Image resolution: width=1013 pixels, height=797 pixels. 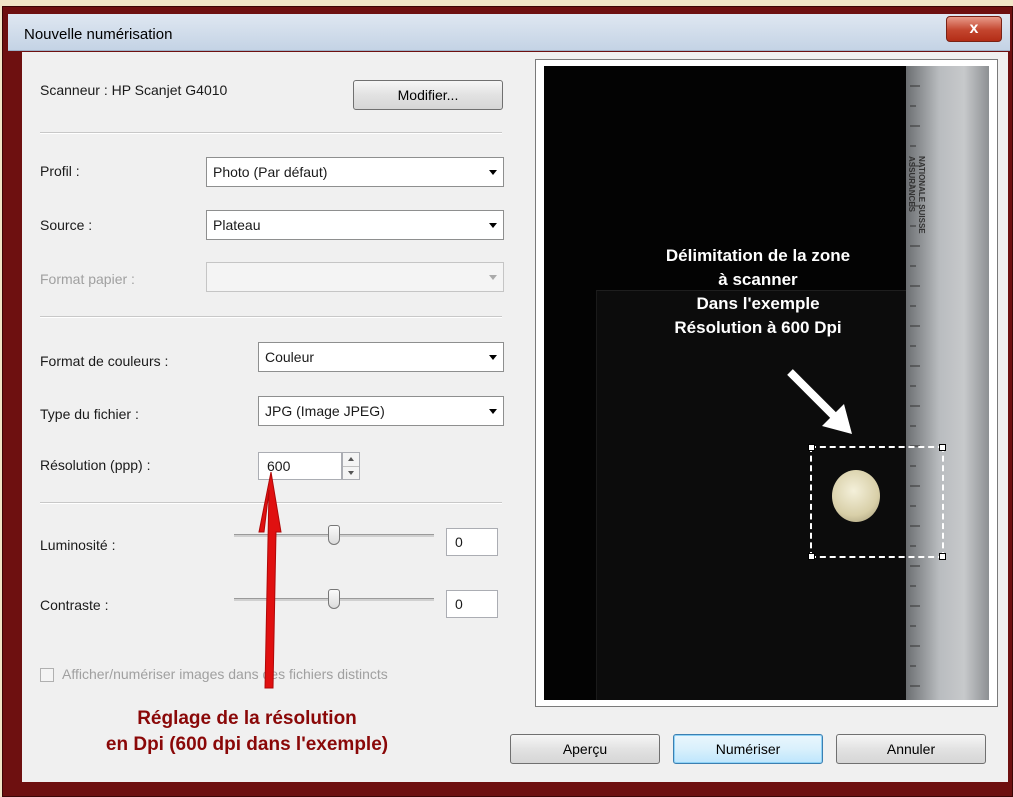 I want to click on file-type-value: JPG (Image JPEG), so click(x=325, y=411).